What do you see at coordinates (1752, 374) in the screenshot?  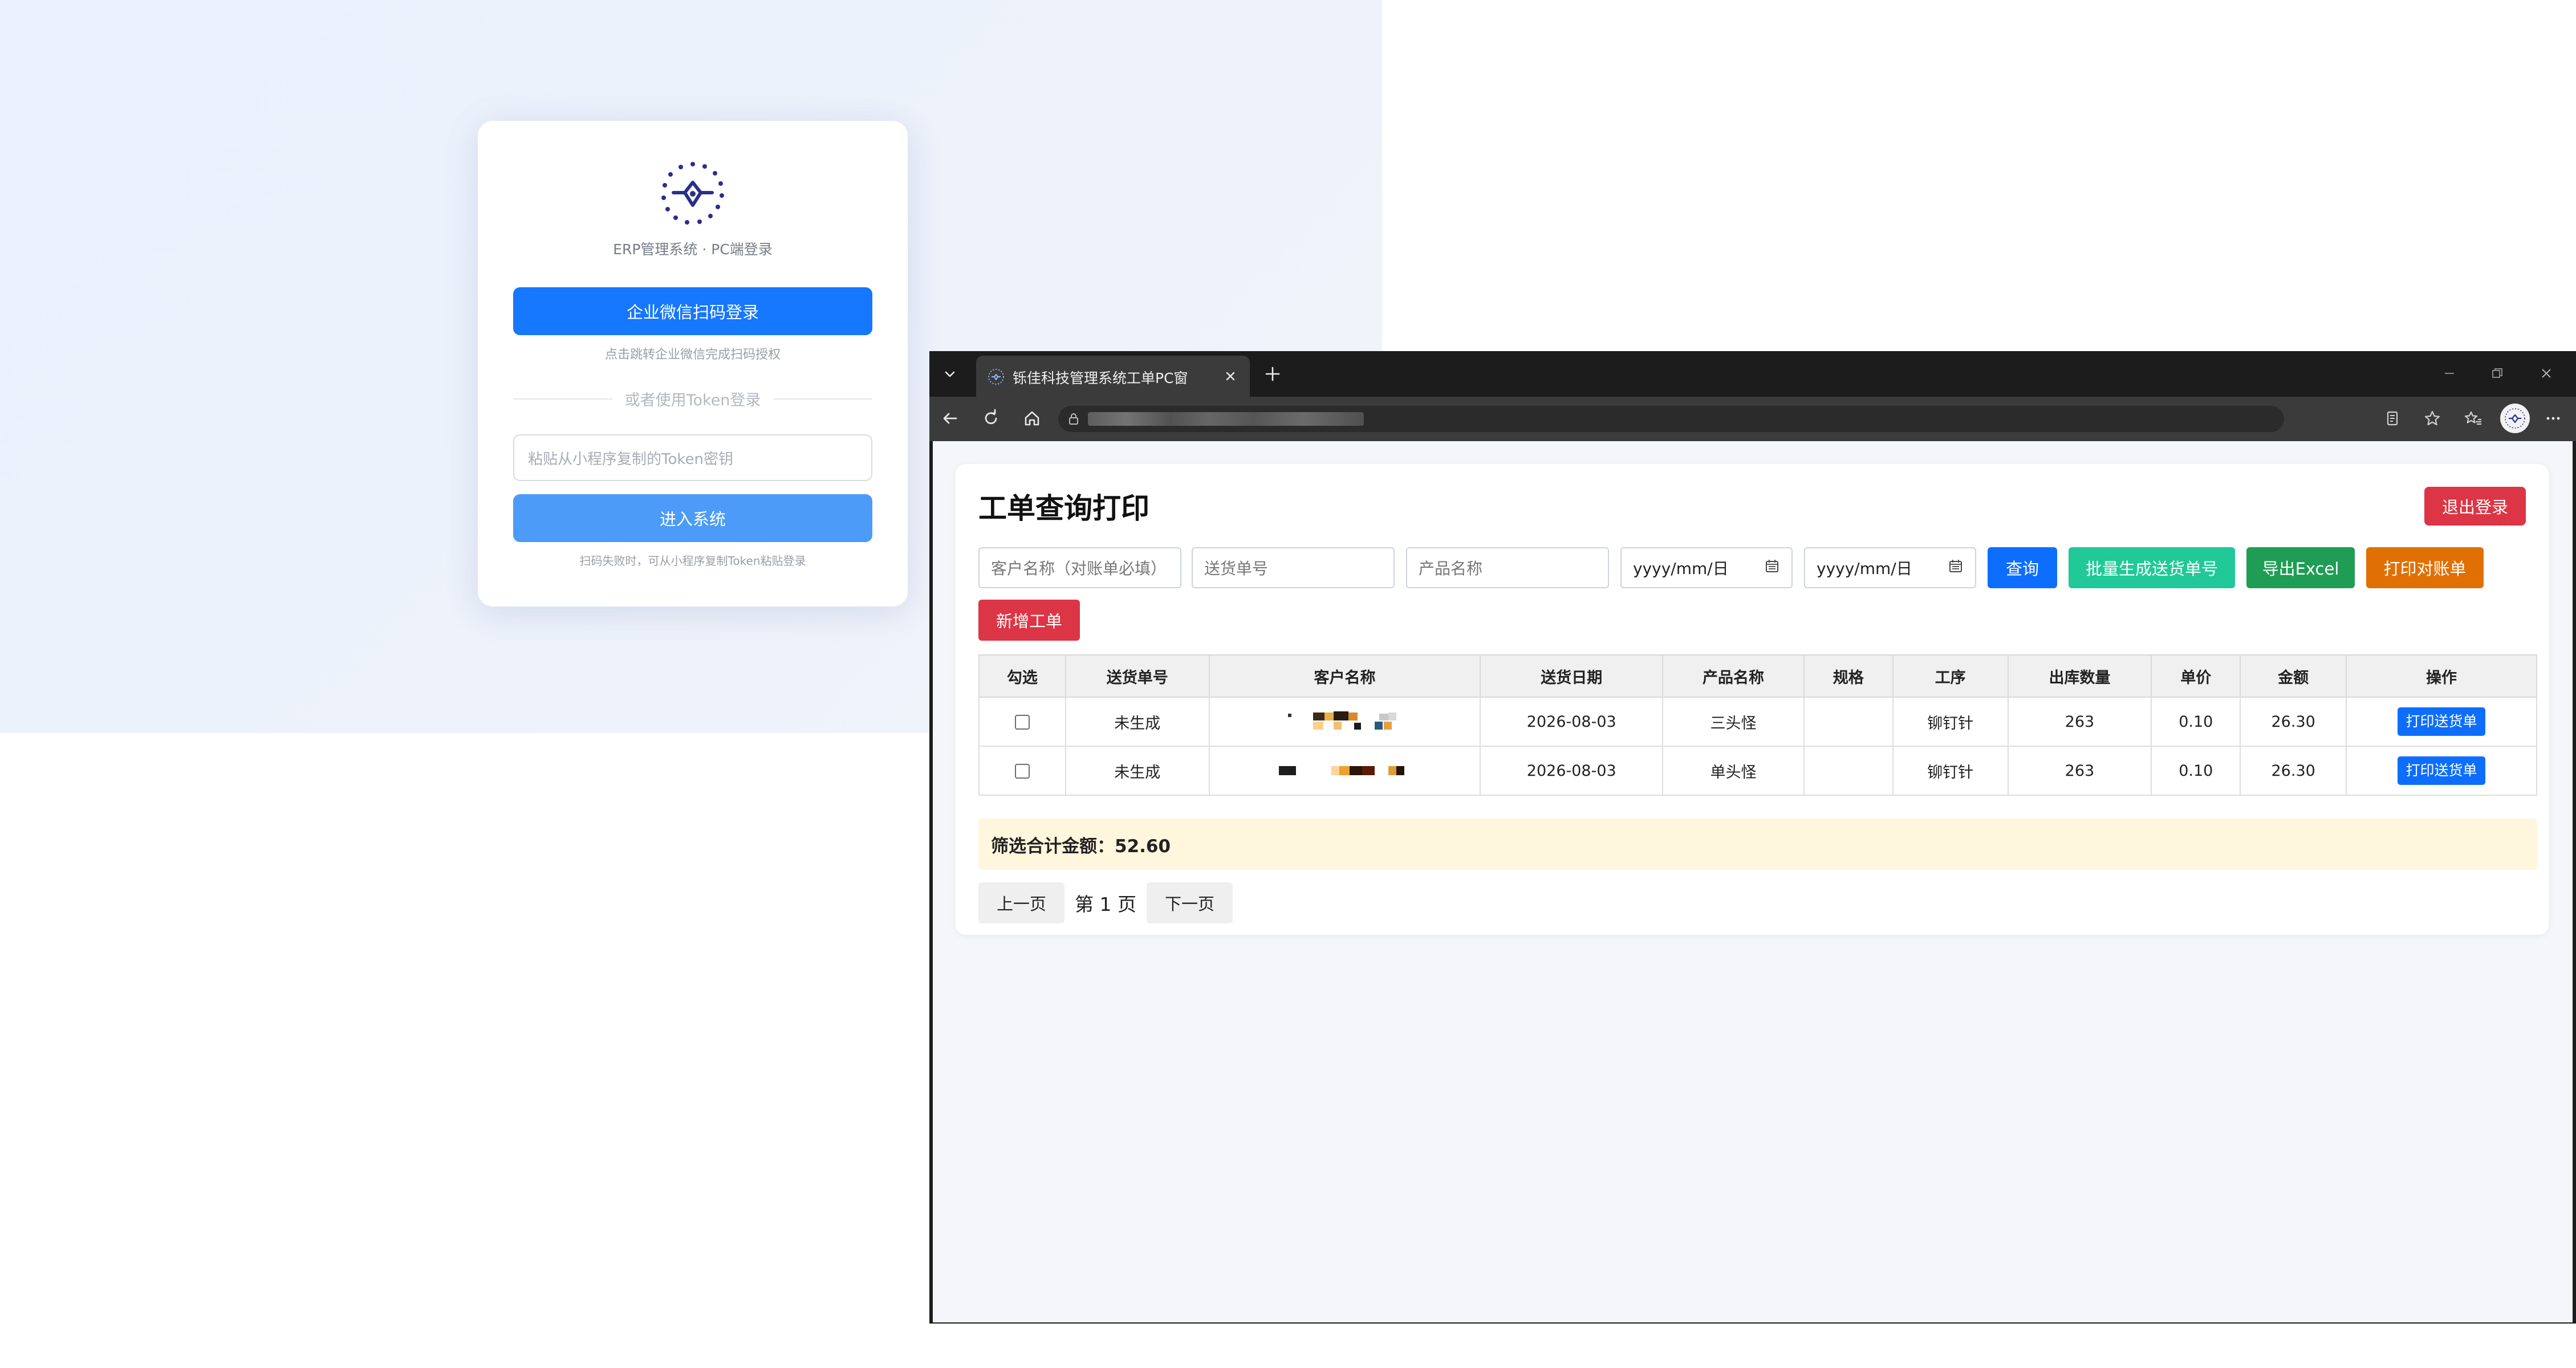 I see `tab-bar: 铄佳科技管理系统工单PC窗` at bounding box center [1752, 374].